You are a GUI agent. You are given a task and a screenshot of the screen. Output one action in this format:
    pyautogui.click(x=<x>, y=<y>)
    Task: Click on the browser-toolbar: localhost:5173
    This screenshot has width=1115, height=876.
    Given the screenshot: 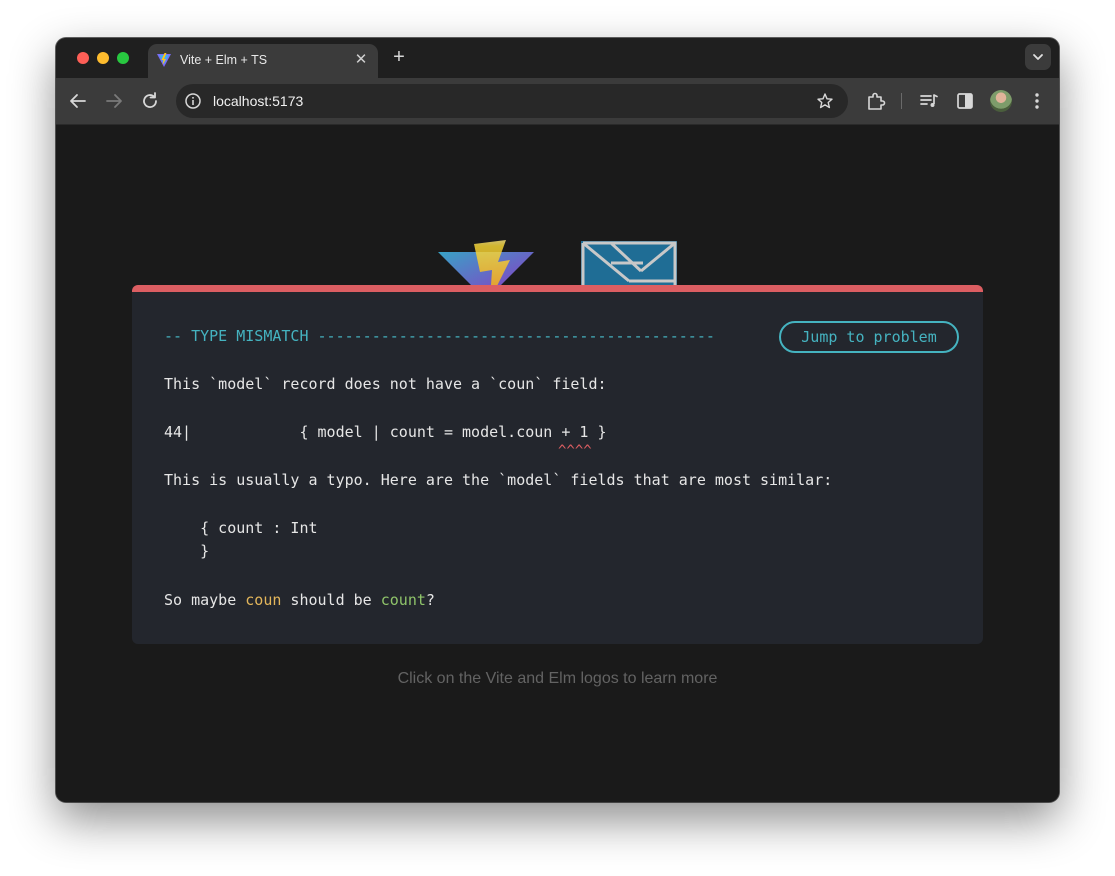 What is the action you would take?
    pyautogui.click(x=557, y=101)
    